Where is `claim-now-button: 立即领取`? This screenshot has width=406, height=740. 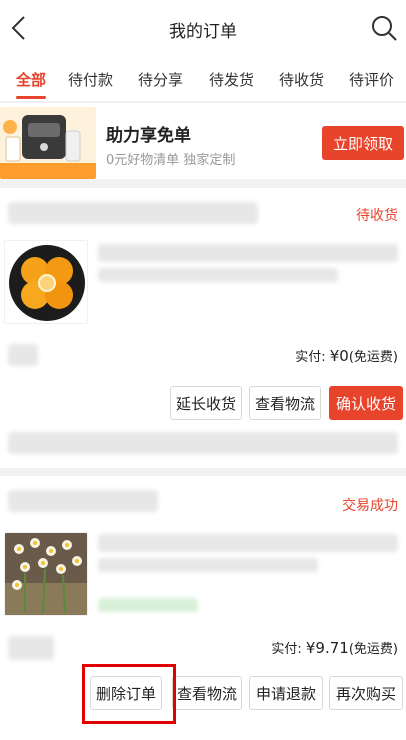 claim-now-button: 立即领取 is located at coordinates (363, 143).